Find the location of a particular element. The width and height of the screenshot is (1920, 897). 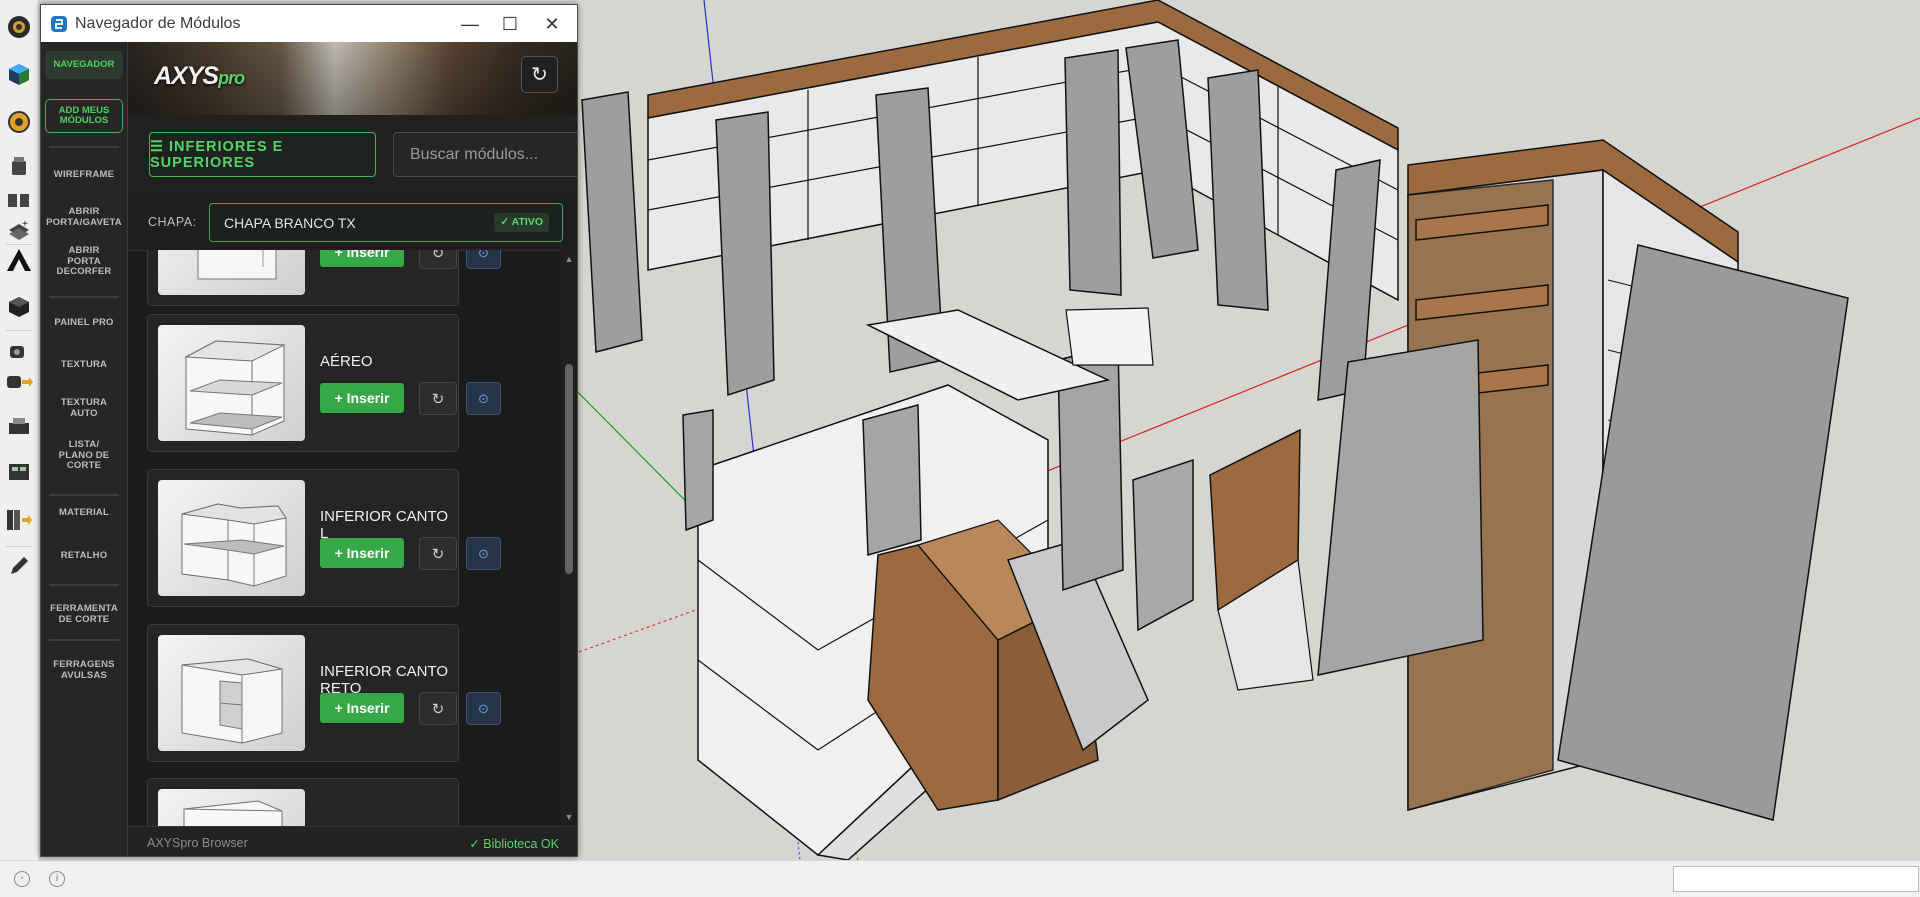

nav-material: MATERIAL is located at coordinates (84, 513).